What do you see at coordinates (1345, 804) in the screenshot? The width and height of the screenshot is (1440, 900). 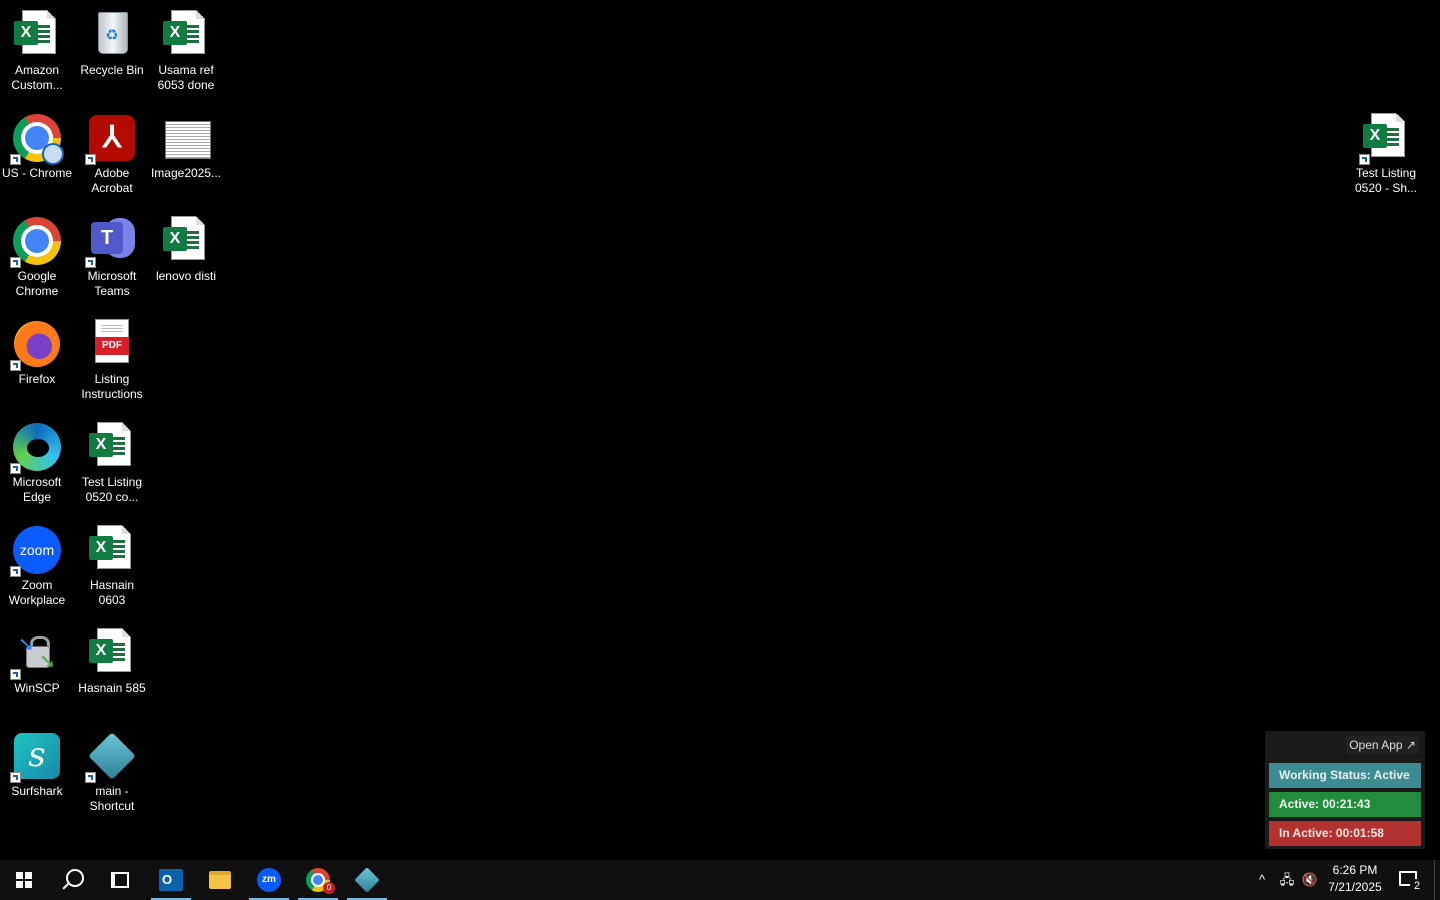 I see `active-time-label: Active: 00:21:43` at bounding box center [1345, 804].